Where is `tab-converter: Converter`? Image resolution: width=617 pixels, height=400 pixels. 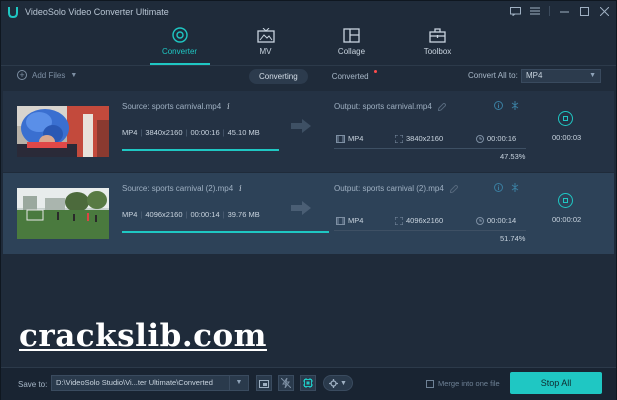 tab-converter: Converter is located at coordinates (179, 44).